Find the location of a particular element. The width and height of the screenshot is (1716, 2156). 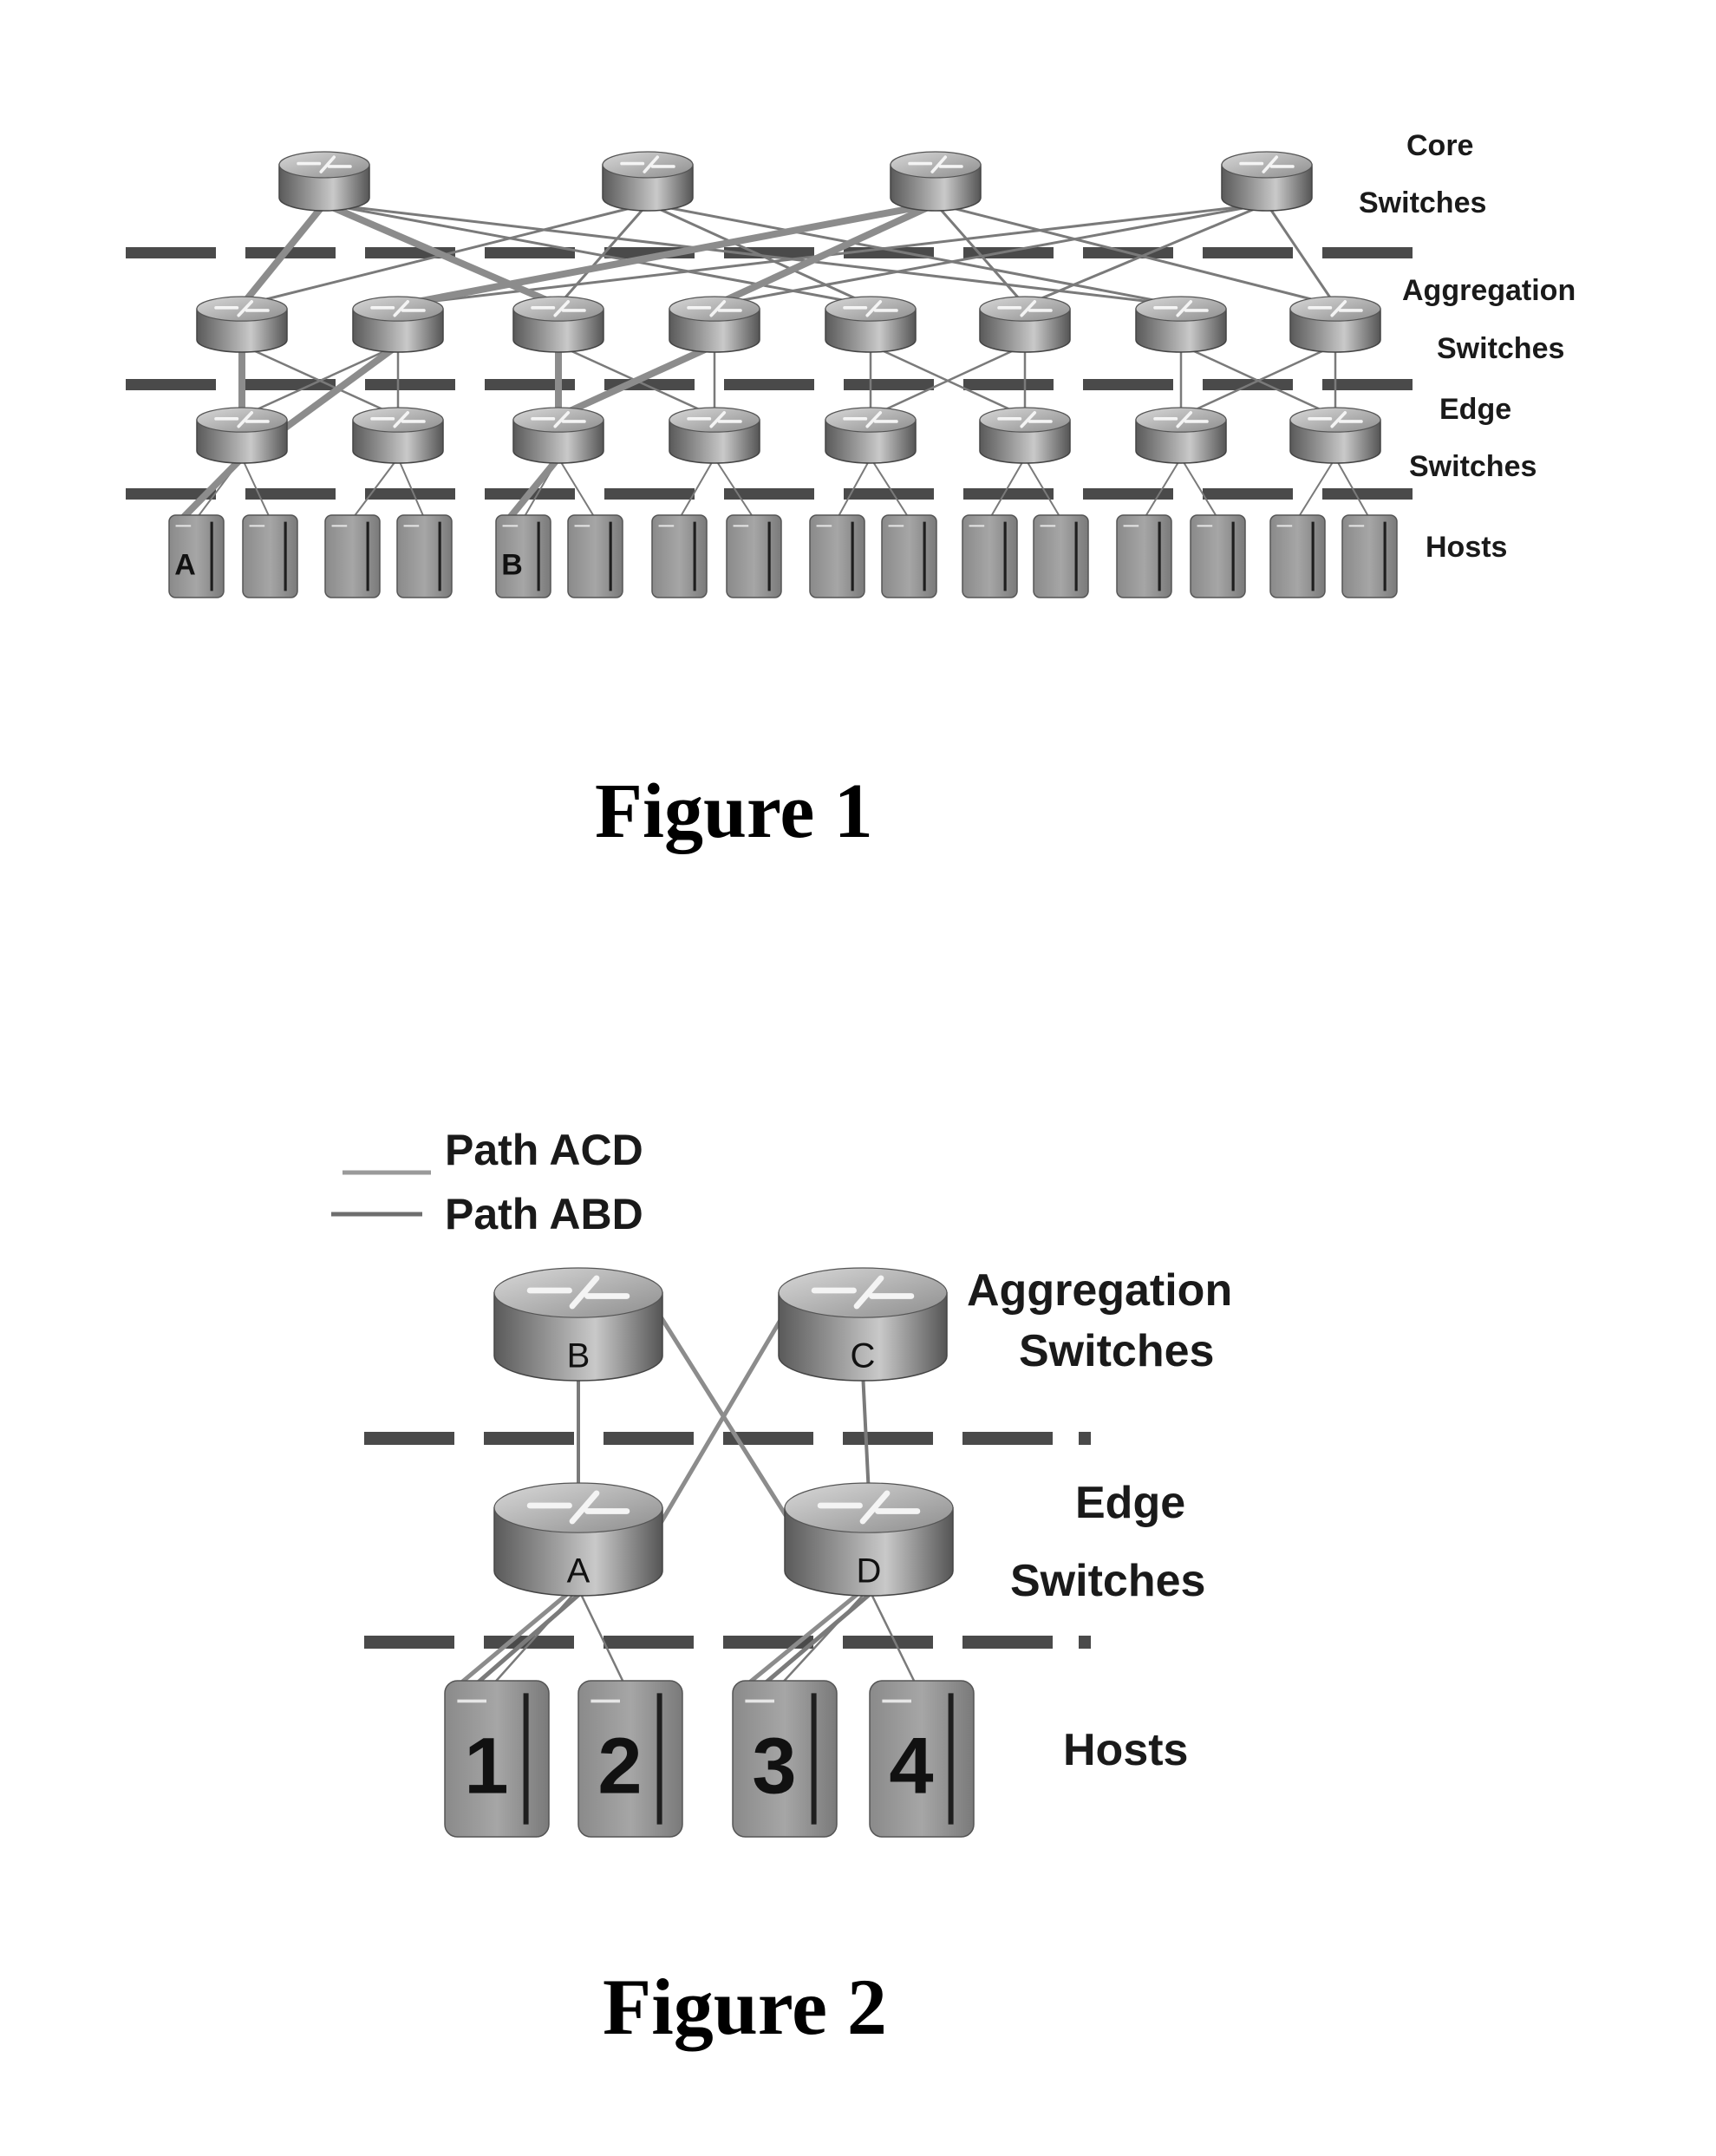

tier-separator-lines is located at coordinates (727, 1540).